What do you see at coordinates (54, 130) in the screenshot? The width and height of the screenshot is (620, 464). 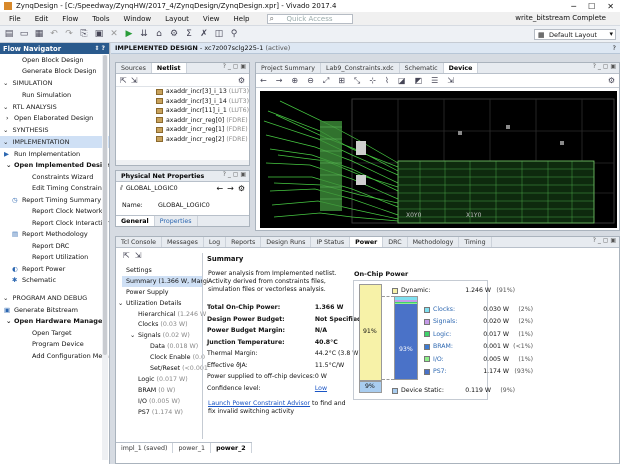 I see `nav-section: ⌄ SYNTHESIS` at bounding box center [54, 130].